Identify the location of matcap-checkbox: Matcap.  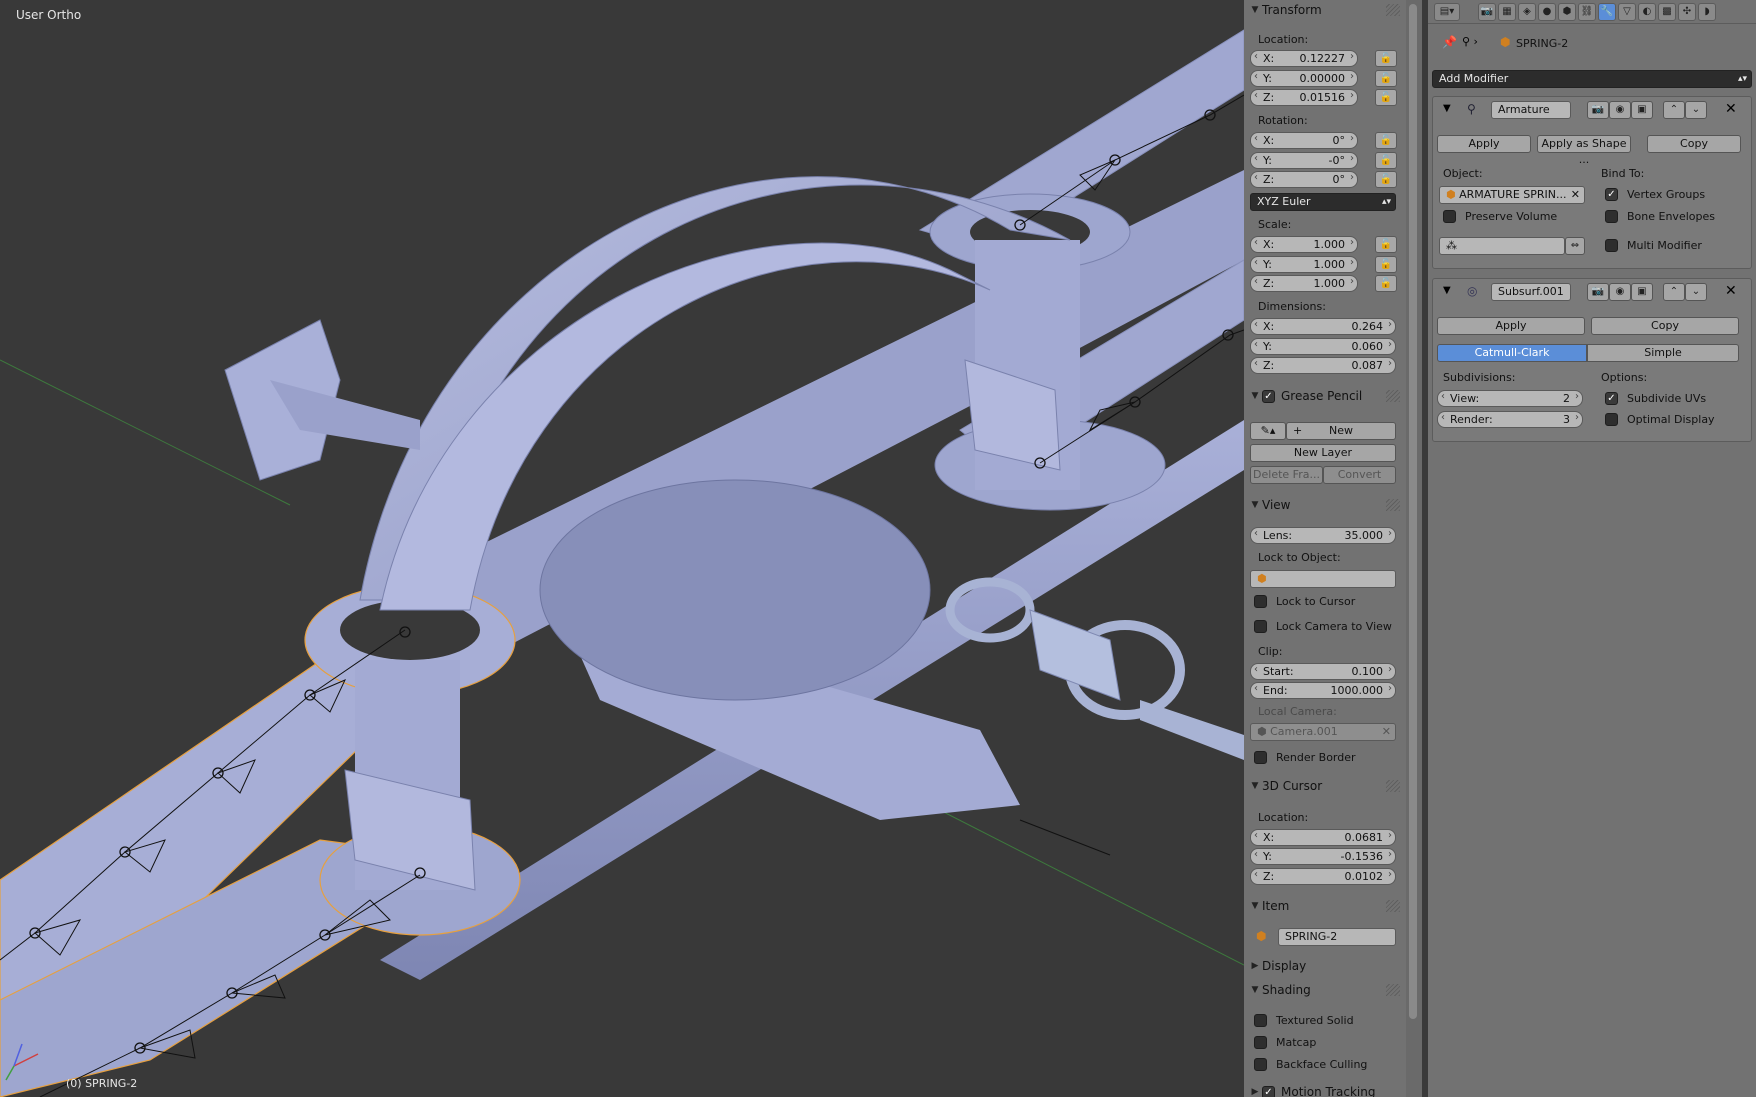
(1285, 1042).